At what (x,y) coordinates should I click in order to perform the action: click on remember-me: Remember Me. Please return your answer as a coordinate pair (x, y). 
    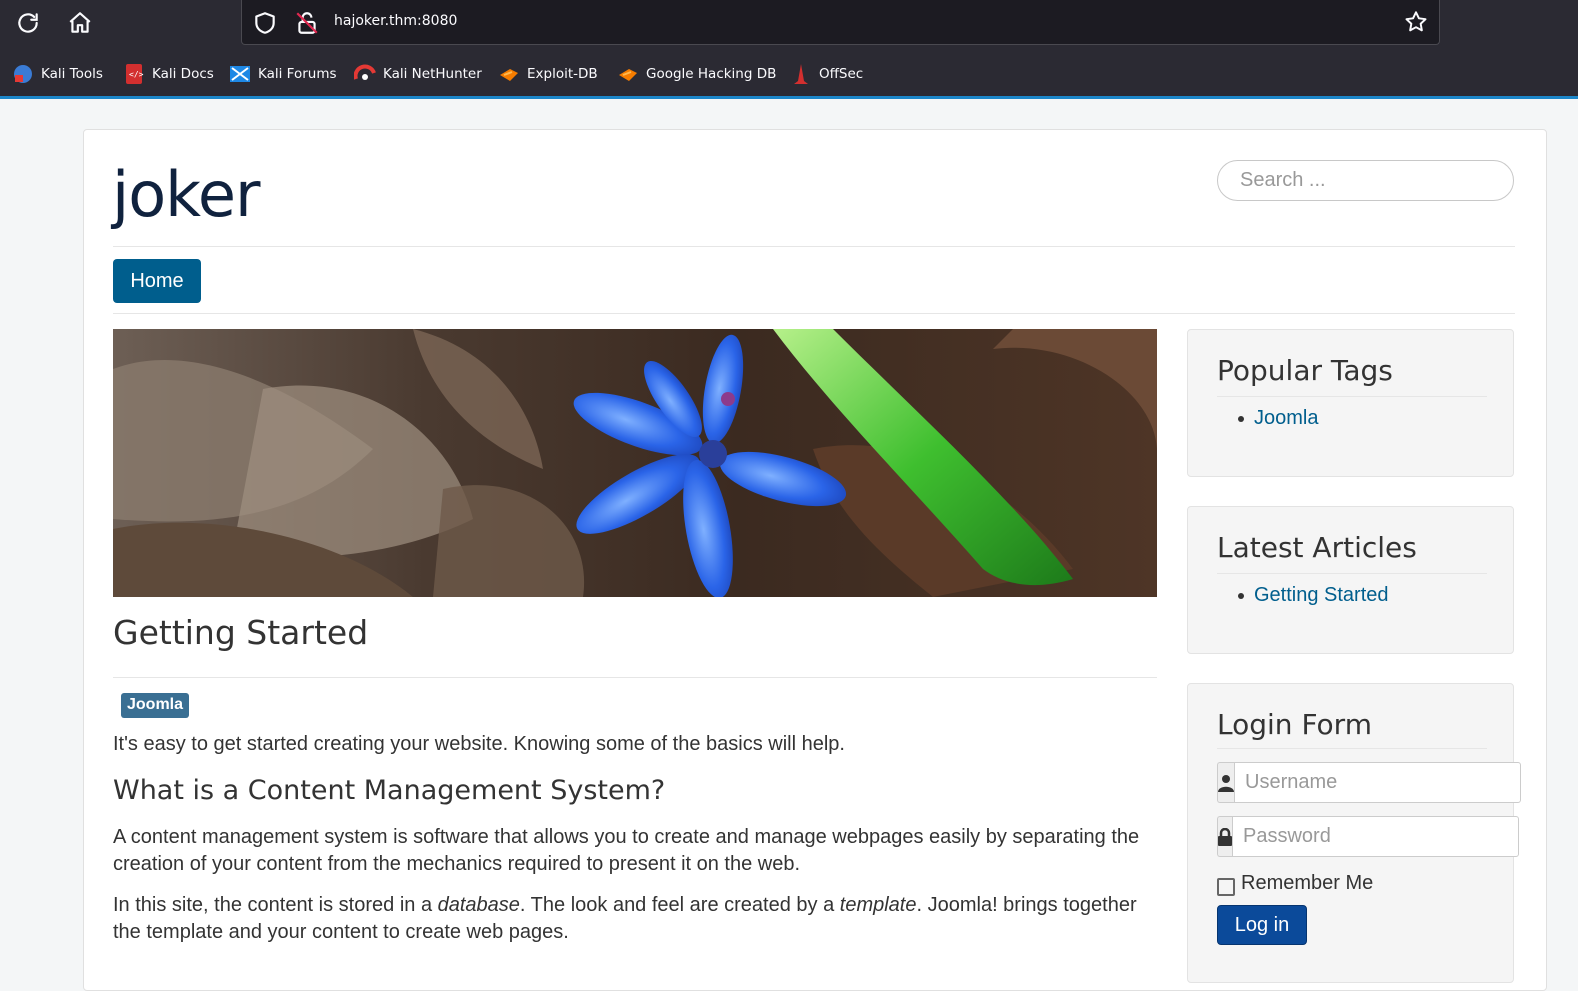
    Looking at the image, I should click on (1295, 883).